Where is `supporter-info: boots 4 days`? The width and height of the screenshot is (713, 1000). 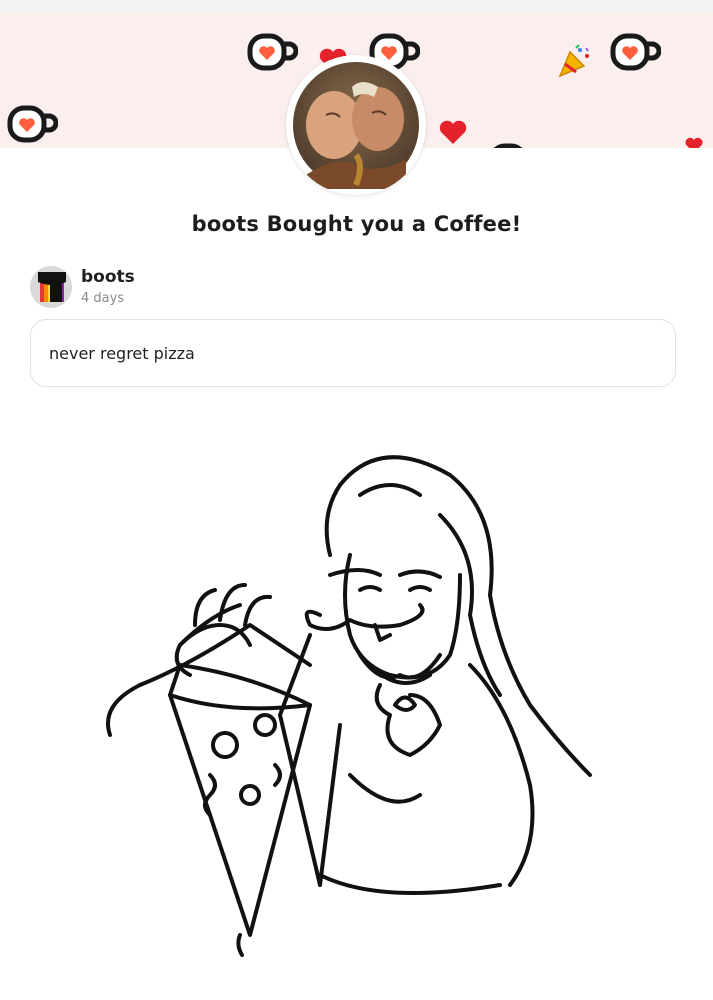
supporter-info: boots 4 days is located at coordinates (180, 288).